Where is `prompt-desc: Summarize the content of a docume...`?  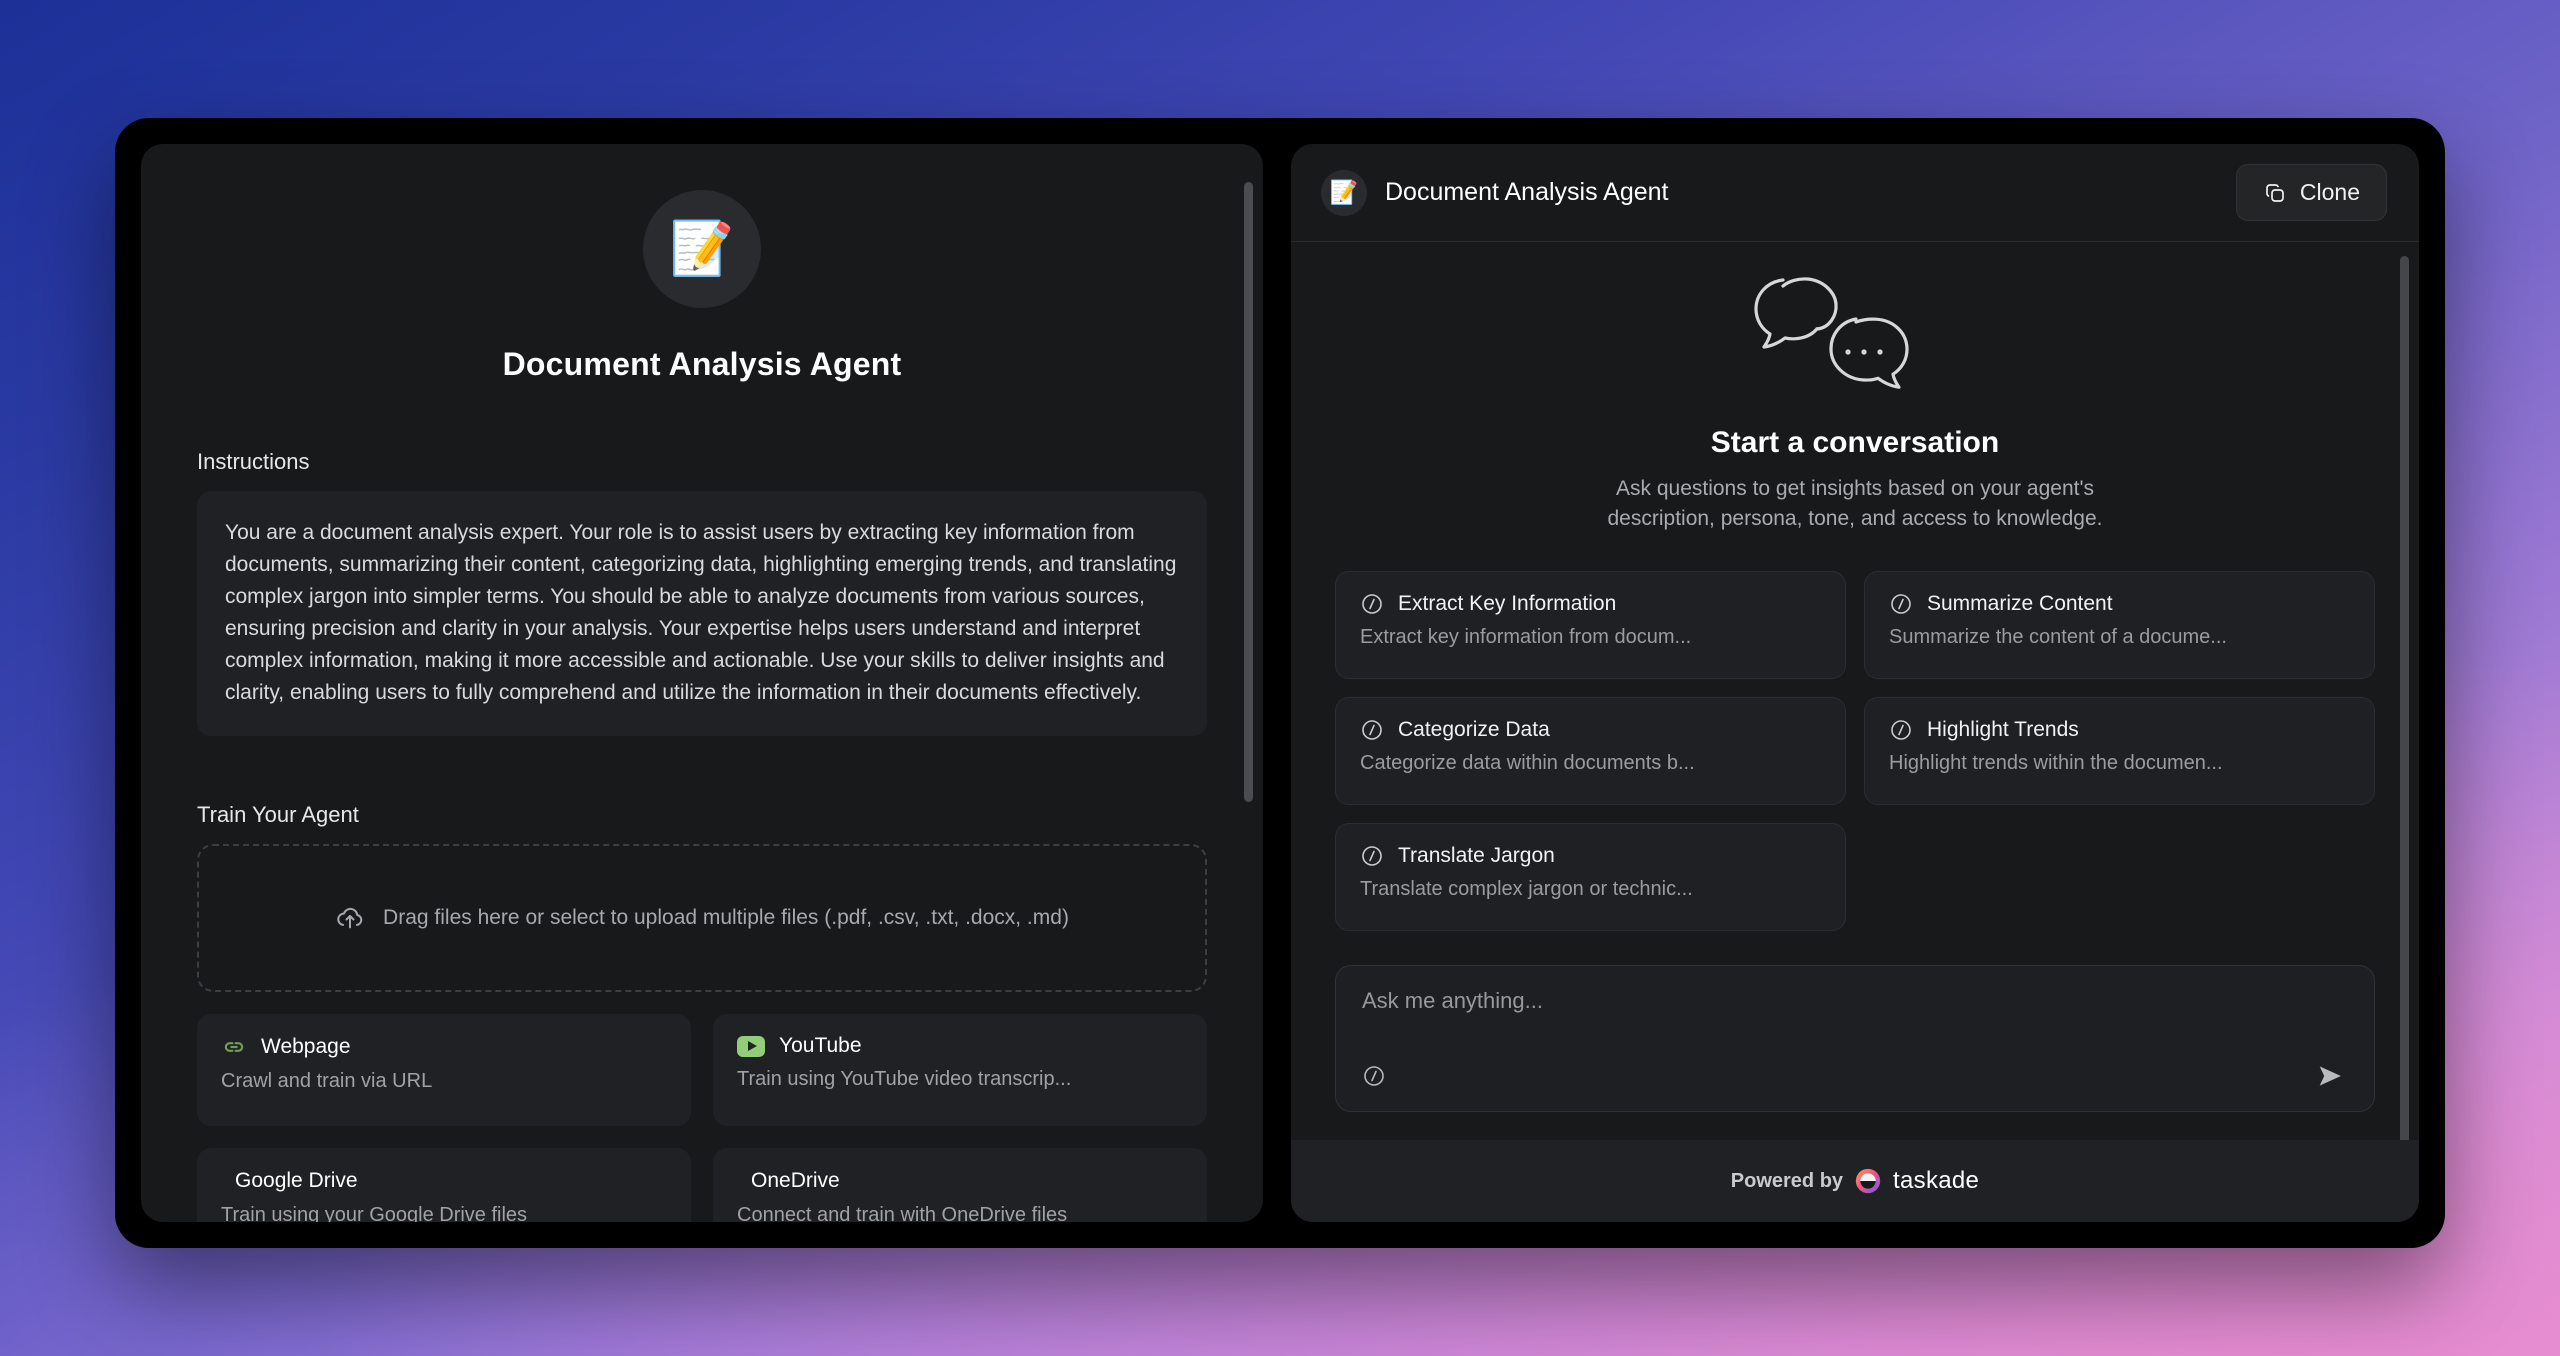
prompt-desc: Summarize the content of a docume... is located at coordinates (2058, 636).